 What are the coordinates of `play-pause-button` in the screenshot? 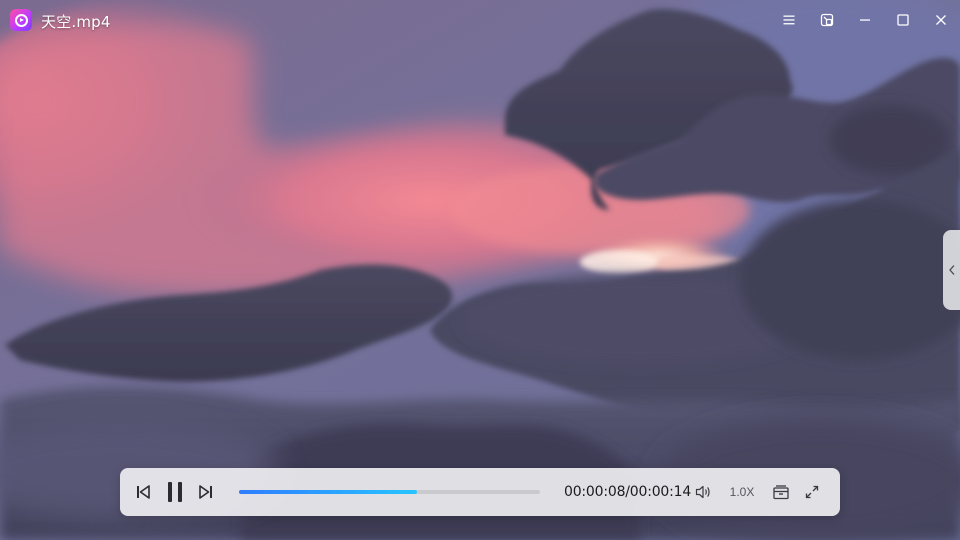 It's located at (175, 492).